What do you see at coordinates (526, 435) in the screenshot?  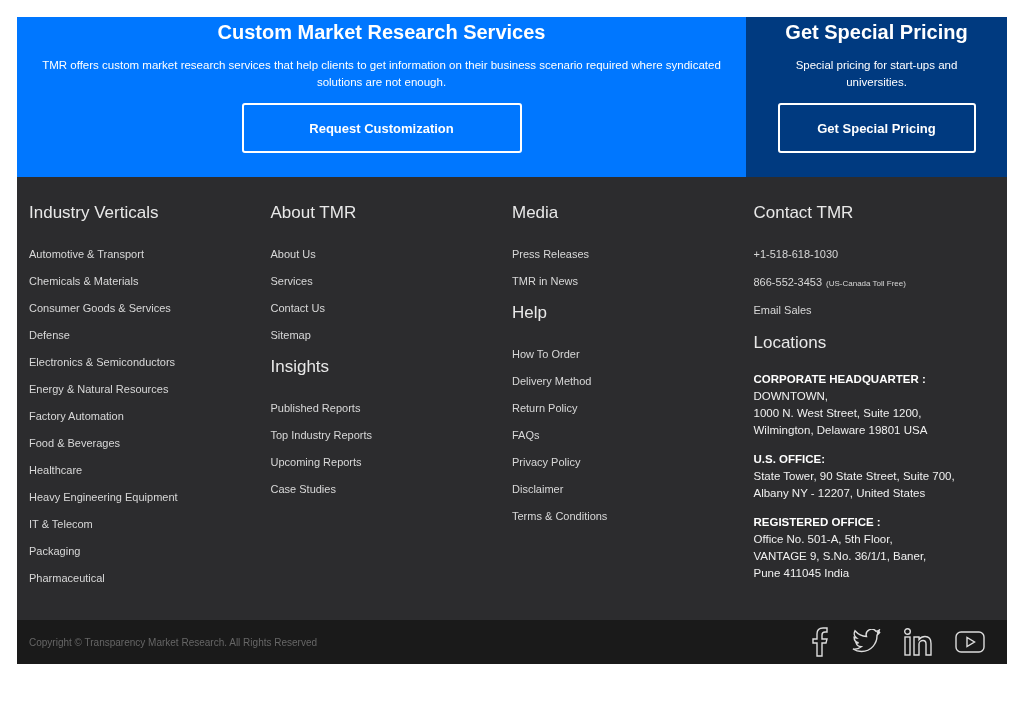 I see `footer-link: FAQs` at bounding box center [526, 435].